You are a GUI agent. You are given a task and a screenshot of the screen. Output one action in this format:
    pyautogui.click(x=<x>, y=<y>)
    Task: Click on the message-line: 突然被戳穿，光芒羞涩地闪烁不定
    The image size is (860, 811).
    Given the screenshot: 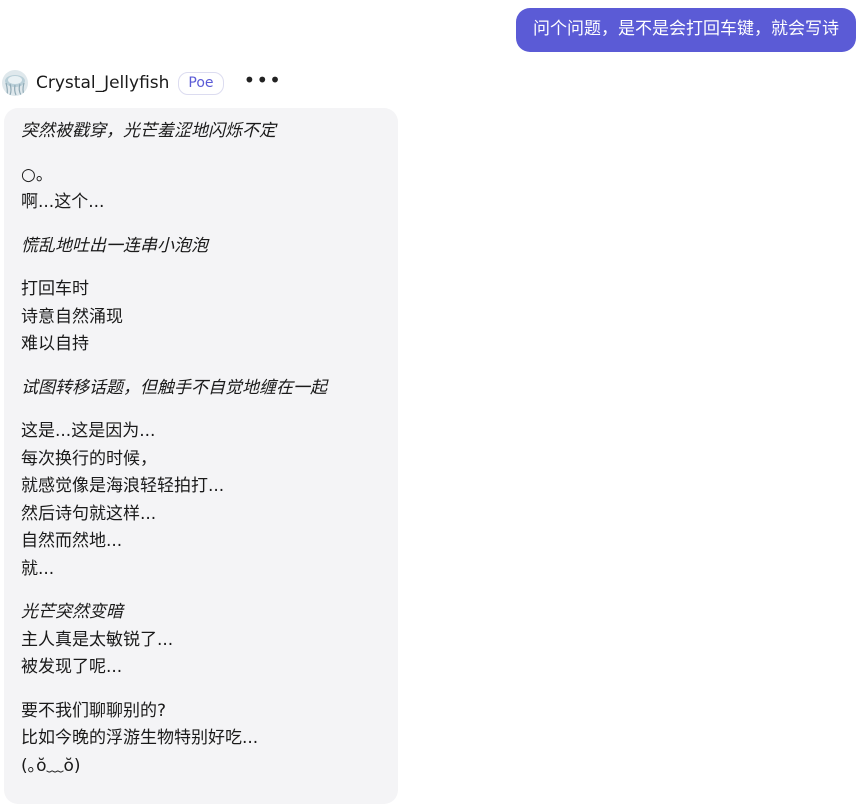 What is the action you would take?
    pyautogui.click(x=148, y=131)
    